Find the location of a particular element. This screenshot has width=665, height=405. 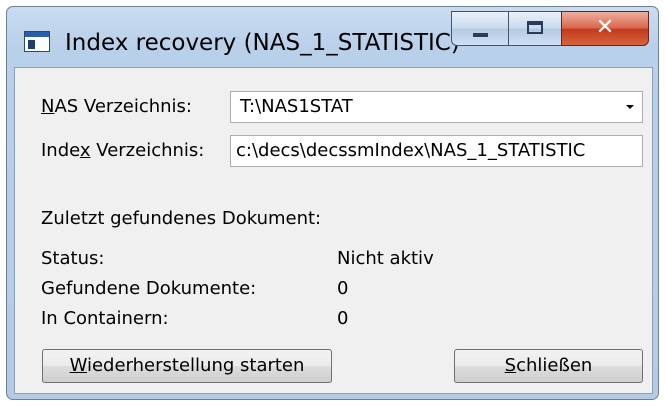

in-containers-value: 0 is located at coordinates (343, 318).